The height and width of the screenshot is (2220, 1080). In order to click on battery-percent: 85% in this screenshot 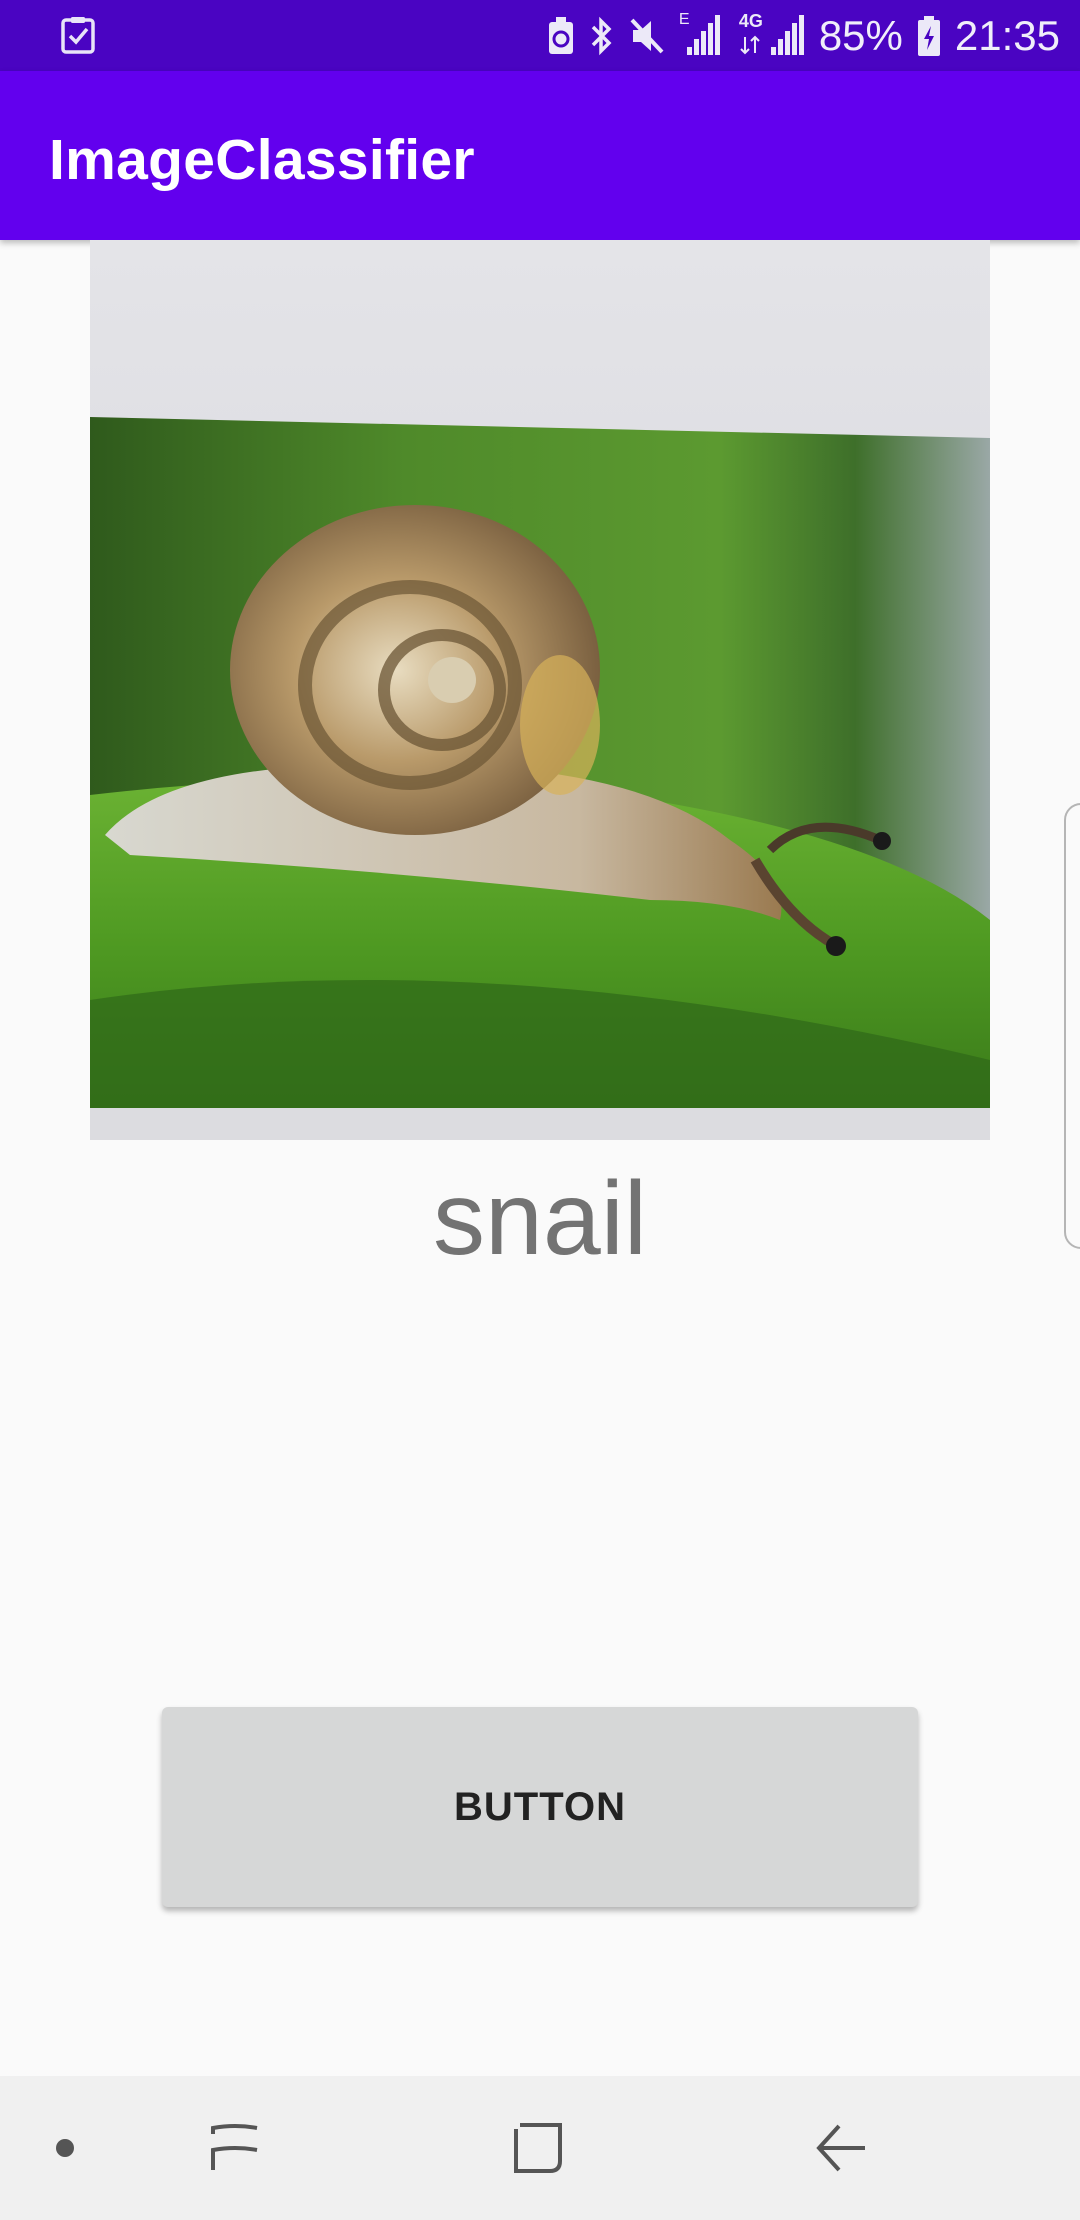, I will do `click(860, 35)`.